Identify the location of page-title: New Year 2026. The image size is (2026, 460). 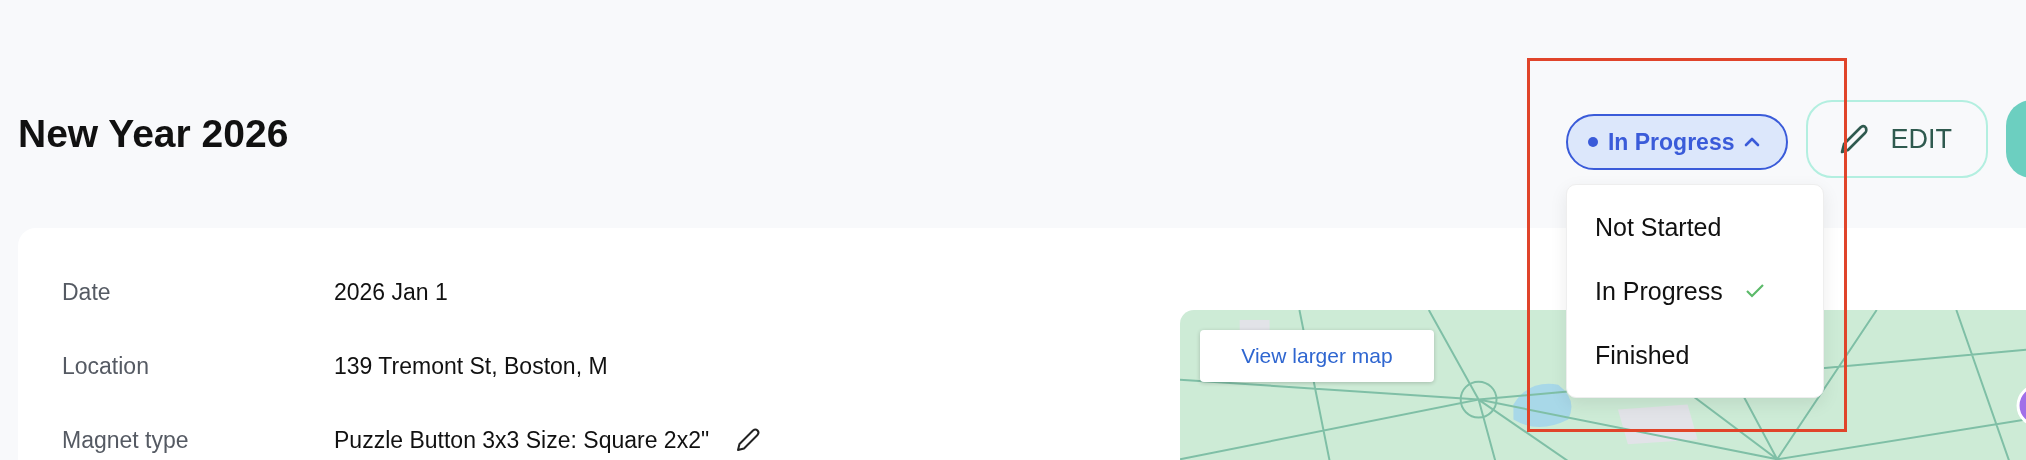
(153, 134).